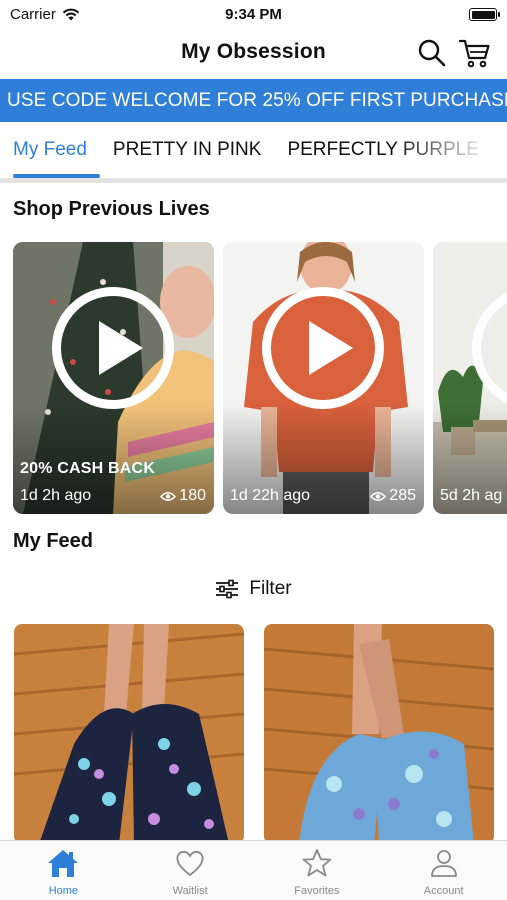 This screenshot has width=507, height=900. I want to click on filter-button: Filter, so click(253, 589).